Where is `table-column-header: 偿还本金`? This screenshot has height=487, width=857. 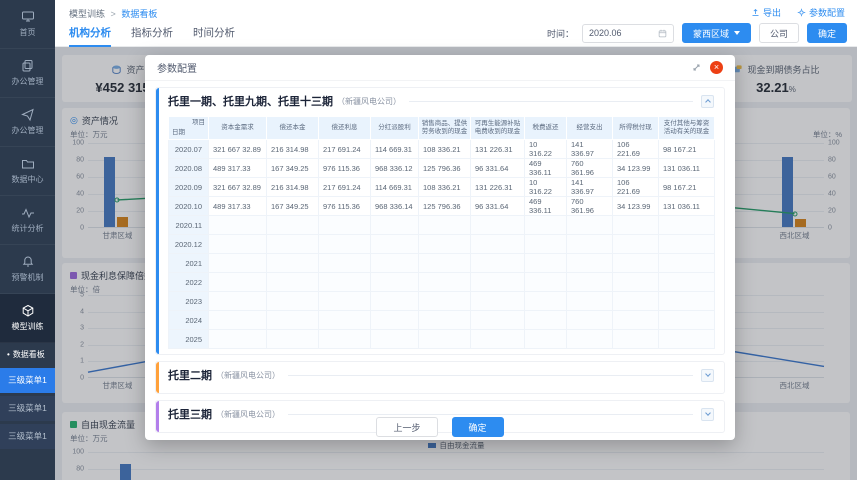 table-column-header: 偿还本金 is located at coordinates (292, 128).